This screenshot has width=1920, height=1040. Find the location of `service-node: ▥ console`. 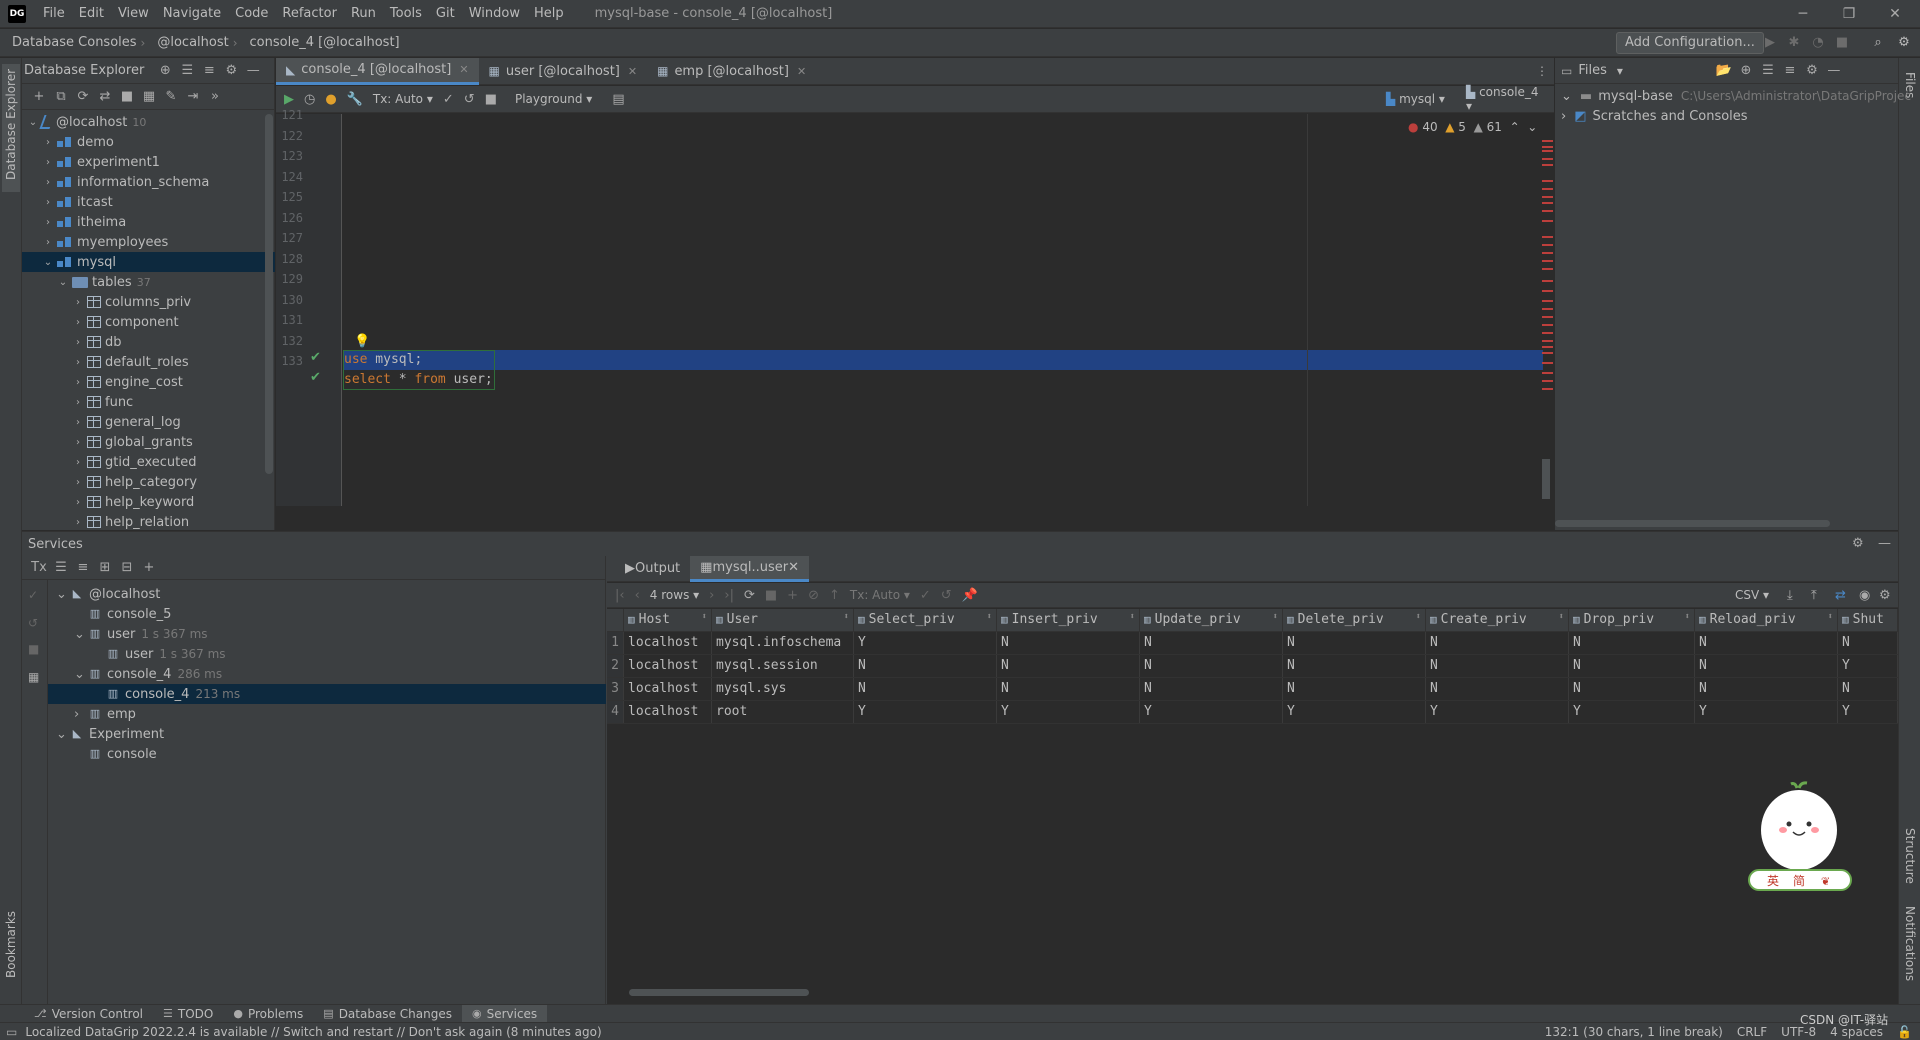

service-node: ▥ console is located at coordinates (102, 754).